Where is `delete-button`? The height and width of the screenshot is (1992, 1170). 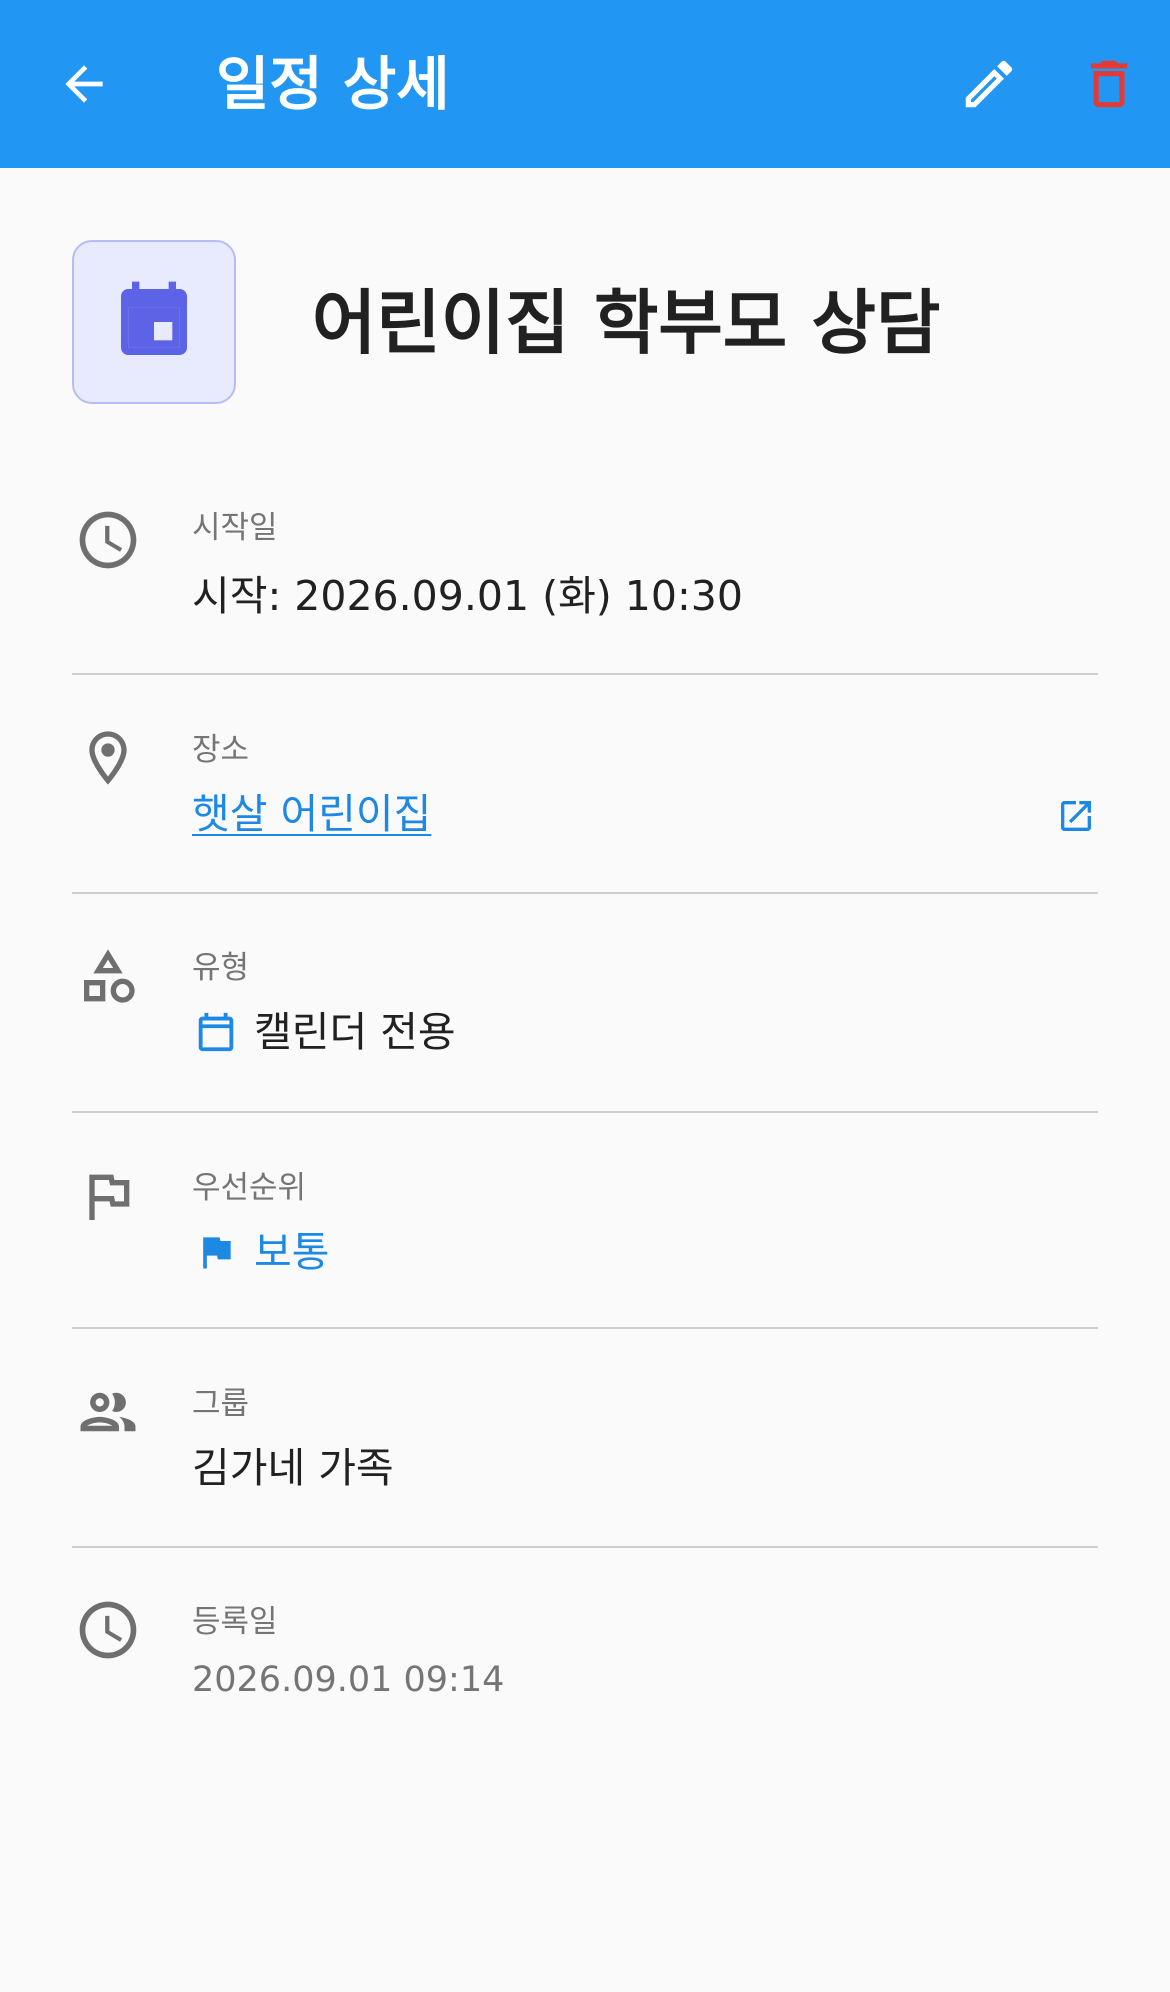
delete-button is located at coordinates (1109, 84).